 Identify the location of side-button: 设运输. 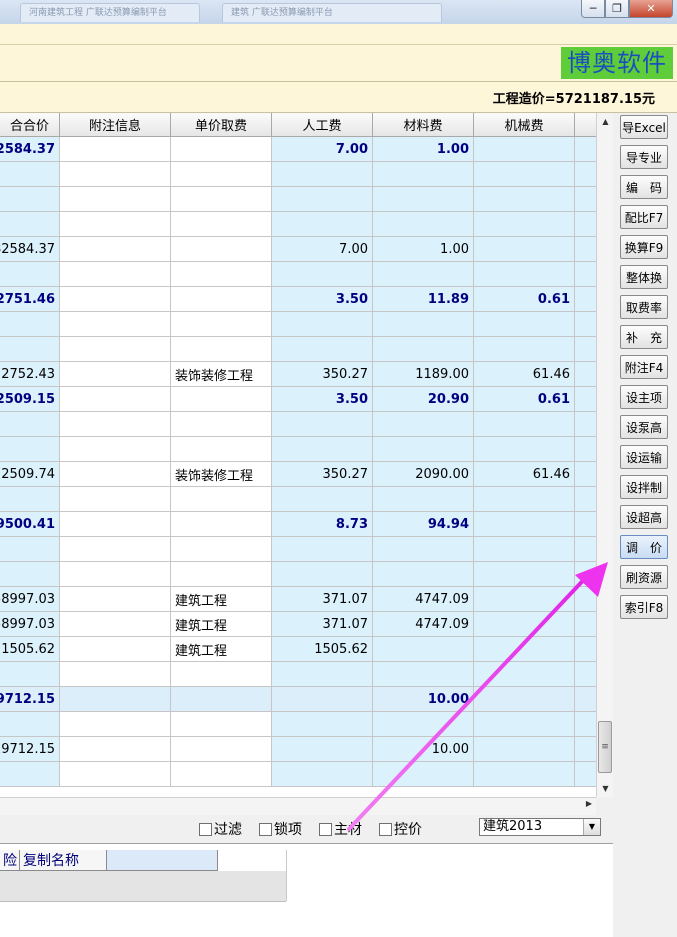
(644, 457).